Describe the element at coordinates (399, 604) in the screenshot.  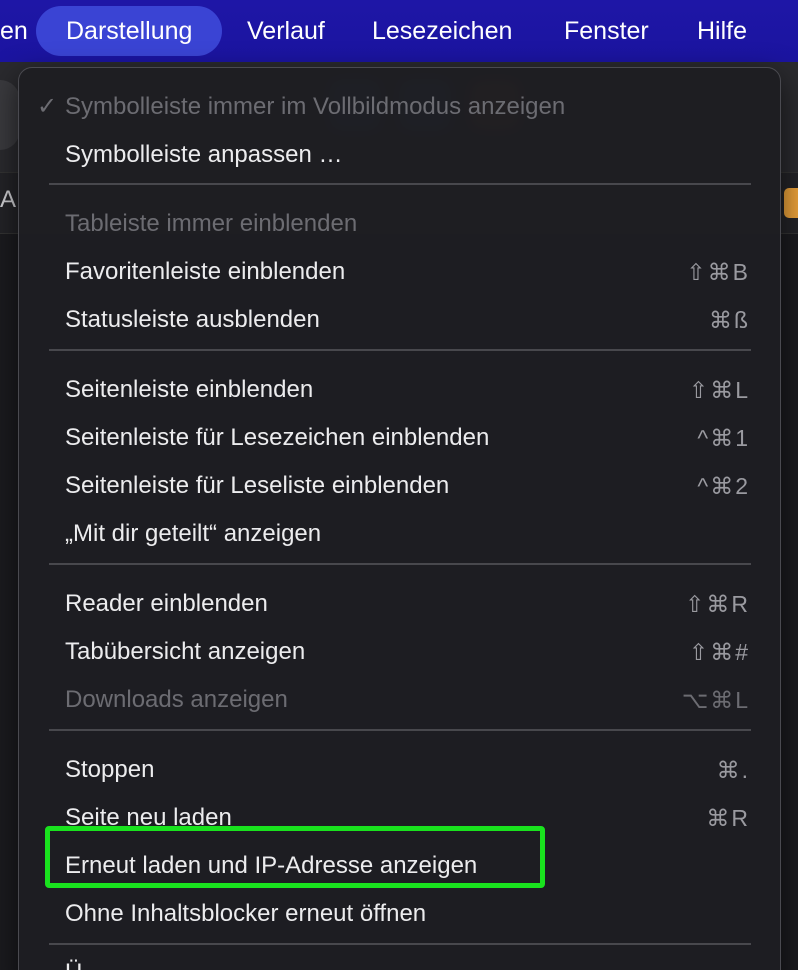
I see `menu-item-show-reader: Reader einblenden ⇧⌘R` at that location.